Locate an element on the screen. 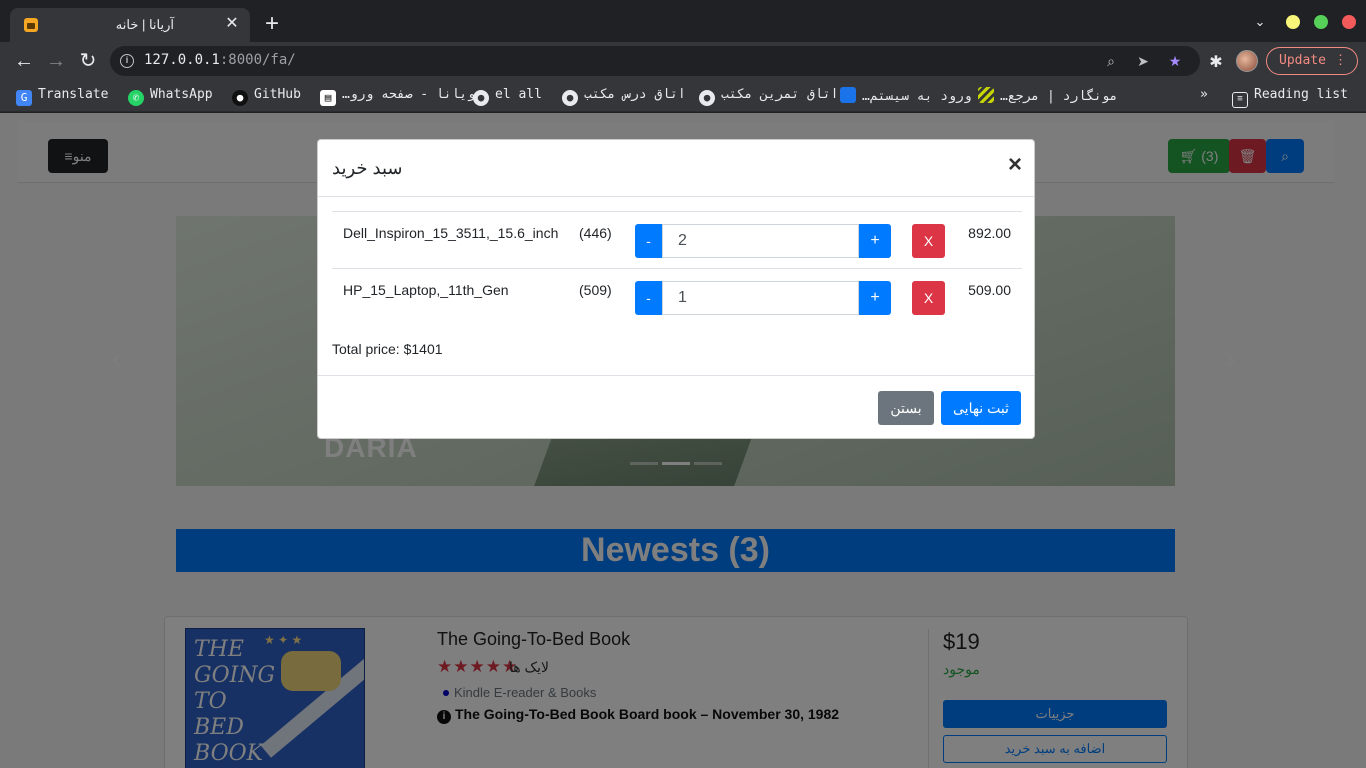  send-icon: ➤ is located at coordinates (1143, 61).